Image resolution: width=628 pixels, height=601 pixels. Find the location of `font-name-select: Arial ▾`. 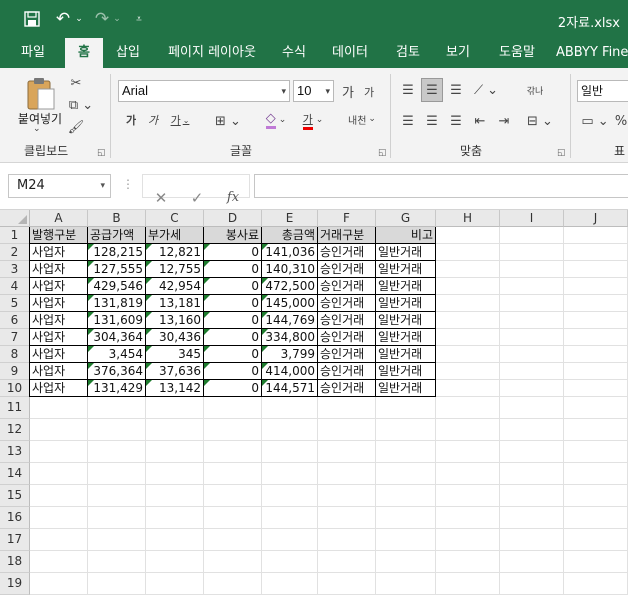

font-name-select: Arial ▾ is located at coordinates (204, 91).